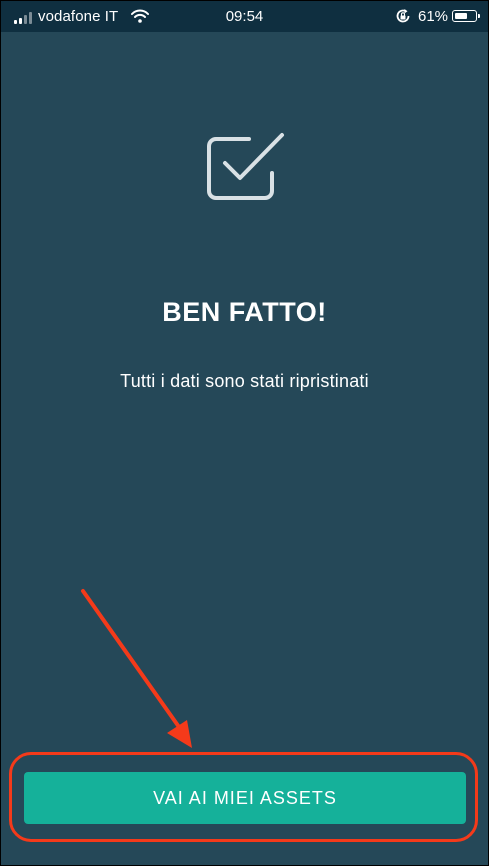 This screenshot has height=866, width=489. I want to click on status-time: 09:54, so click(244, 16).